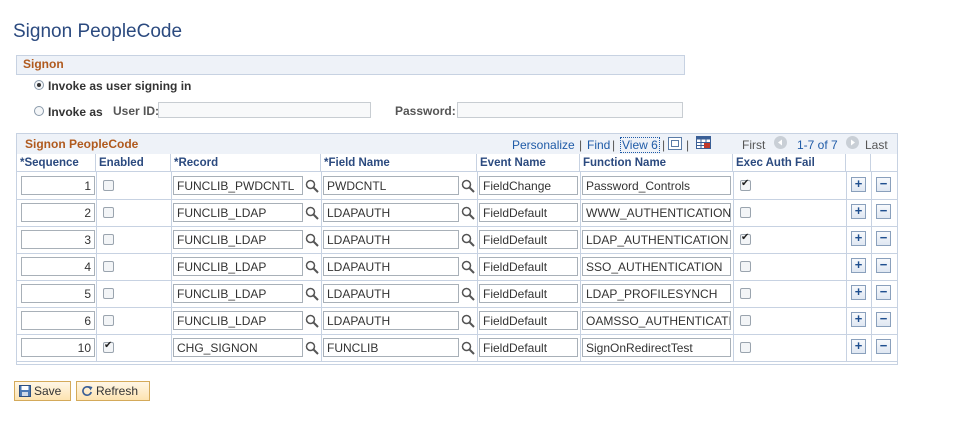 This screenshot has width=961, height=434. Describe the element at coordinates (399, 163) in the screenshot. I see `col-header-field-name: *Field Name` at that location.